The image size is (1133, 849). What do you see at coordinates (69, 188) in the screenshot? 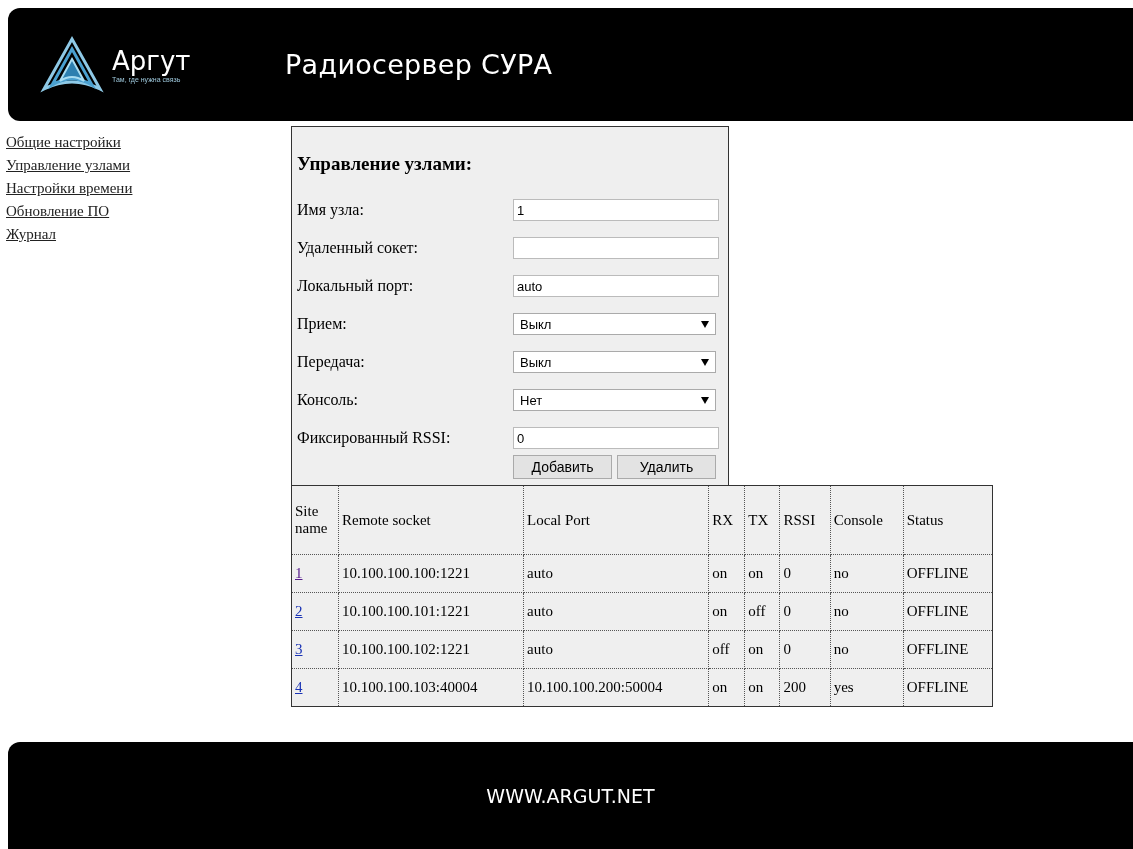
I see `sidebar-link: Настройки времени` at bounding box center [69, 188].